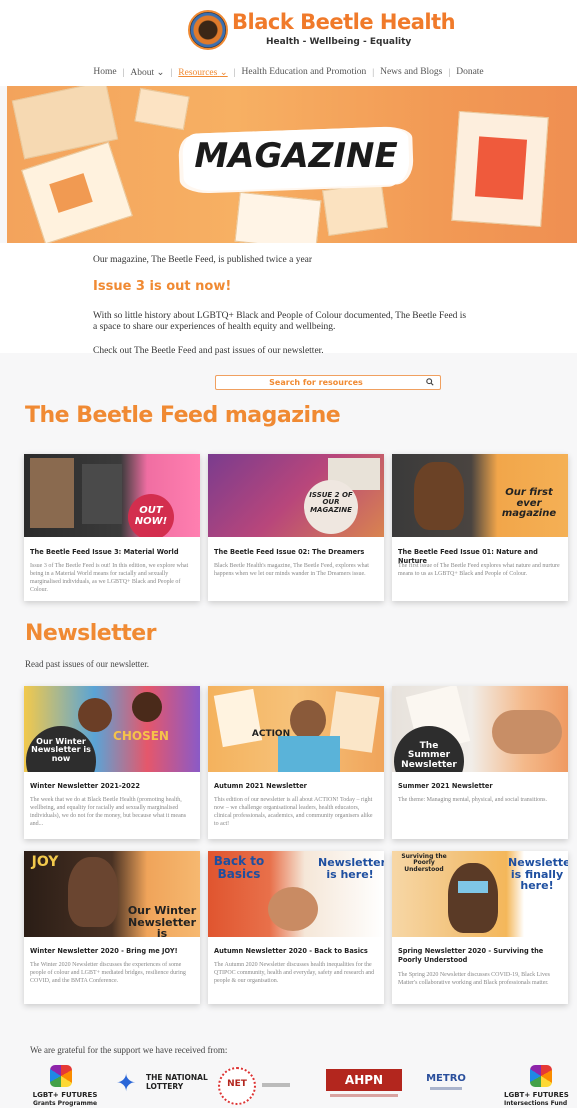  I want to click on search-input, so click(316, 382).